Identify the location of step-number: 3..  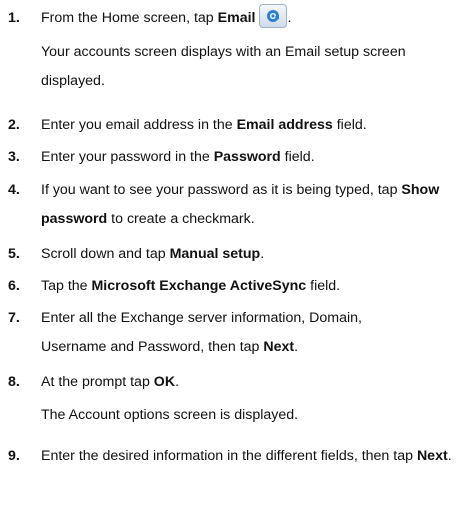
(14, 157).